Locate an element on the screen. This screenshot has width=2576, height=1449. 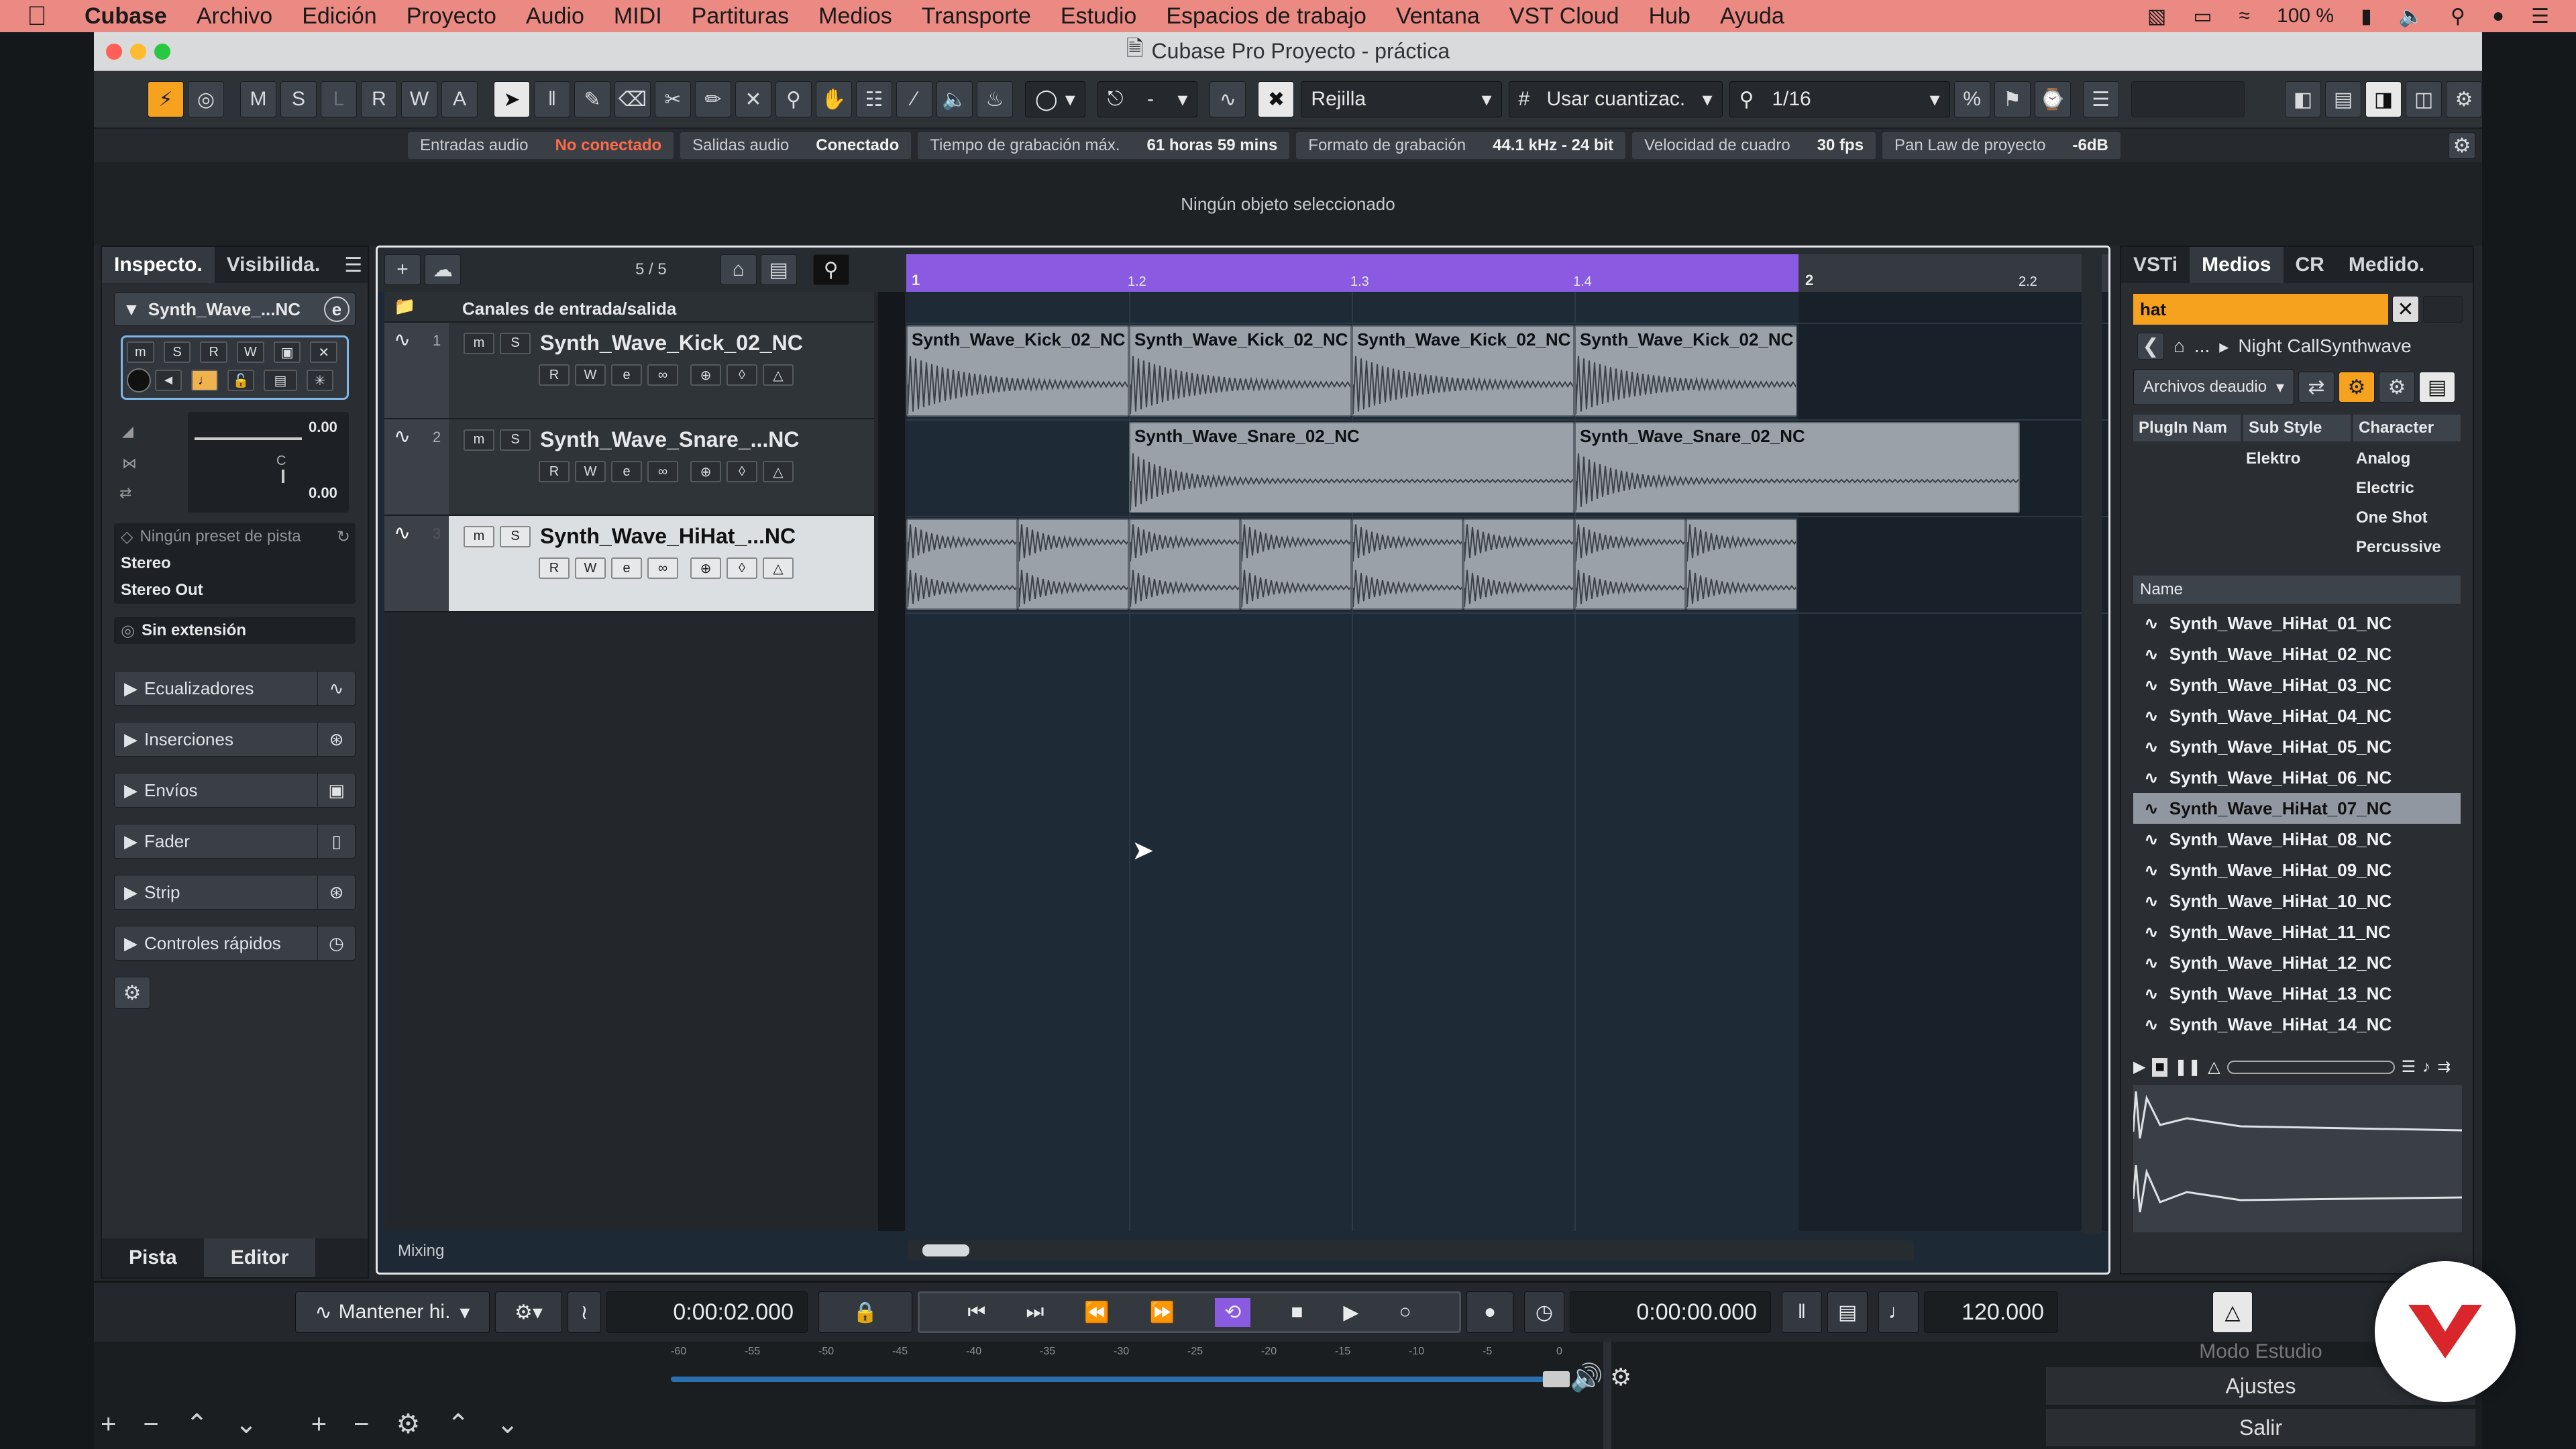
record-enable-button is located at coordinates (139, 380).